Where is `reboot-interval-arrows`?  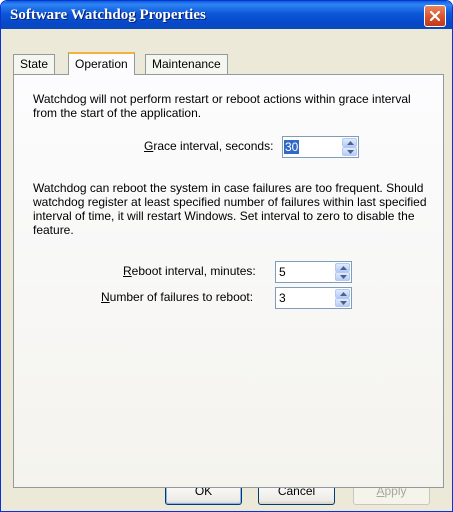
reboot-interval-arrows is located at coordinates (342, 272).